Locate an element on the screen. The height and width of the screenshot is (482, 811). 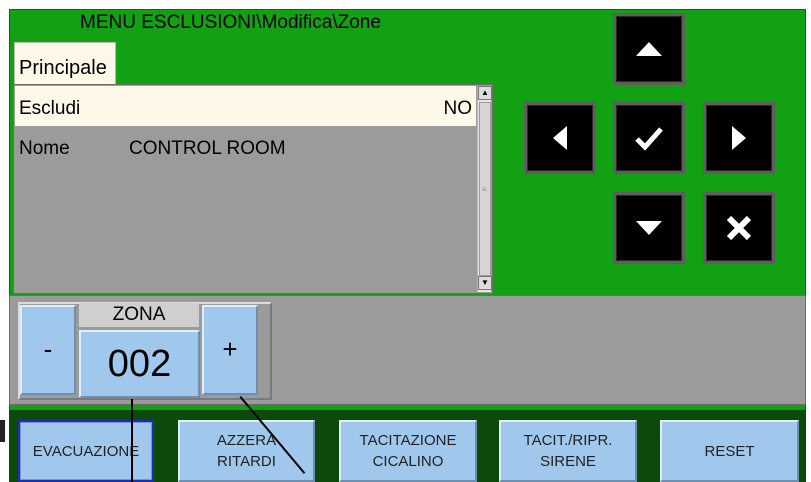
cancel-button is located at coordinates (739, 228).